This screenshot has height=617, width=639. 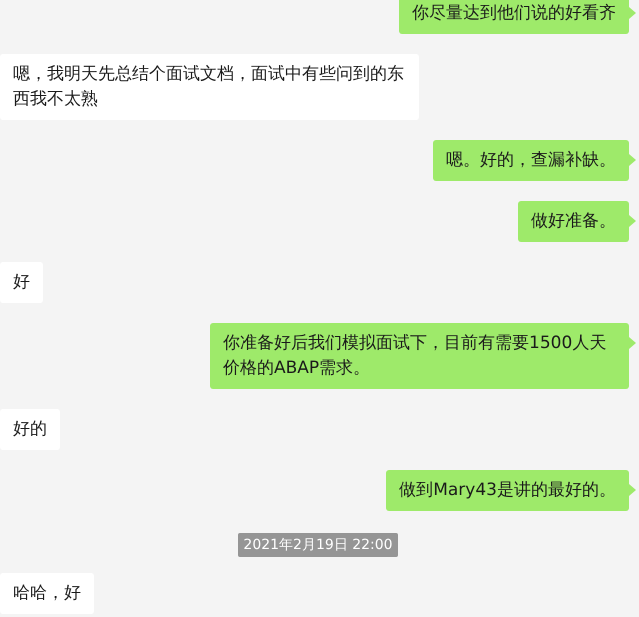 What do you see at coordinates (419, 356) in the screenshot?
I see `message-bubble: 你准备好后我们模拟面试下，目前有需要1500人天价格的ABAP需求。` at bounding box center [419, 356].